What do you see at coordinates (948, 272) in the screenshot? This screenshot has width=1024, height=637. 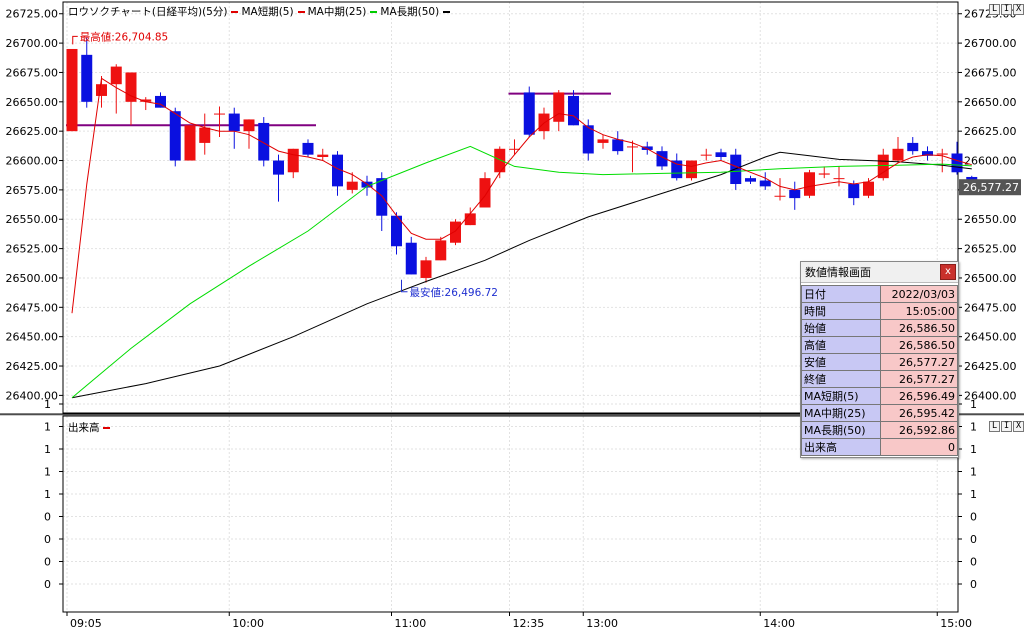 I see `close-icon: x` at bounding box center [948, 272].